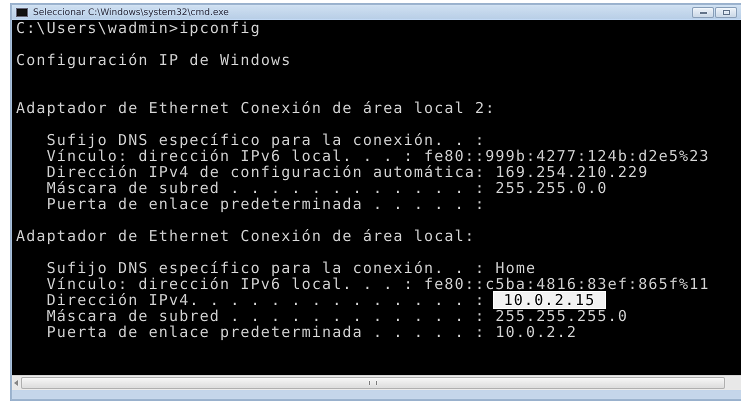  What do you see at coordinates (373, 383) in the screenshot?
I see `scrollbar-thumb` at bounding box center [373, 383].